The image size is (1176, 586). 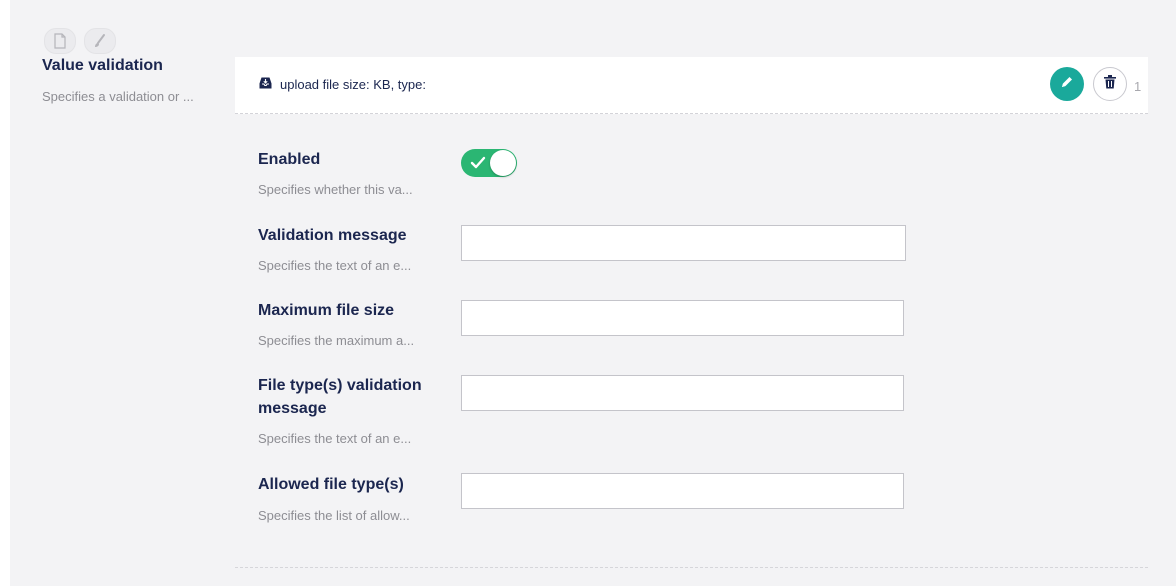 What do you see at coordinates (682, 318) in the screenshot?
I see `max-file-size-input` at bounding box center [682, 318].